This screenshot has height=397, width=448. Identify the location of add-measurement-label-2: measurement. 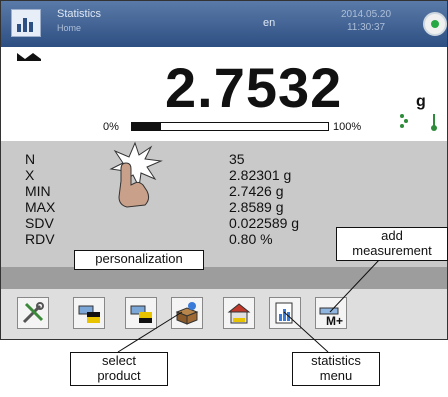
(392, 250).